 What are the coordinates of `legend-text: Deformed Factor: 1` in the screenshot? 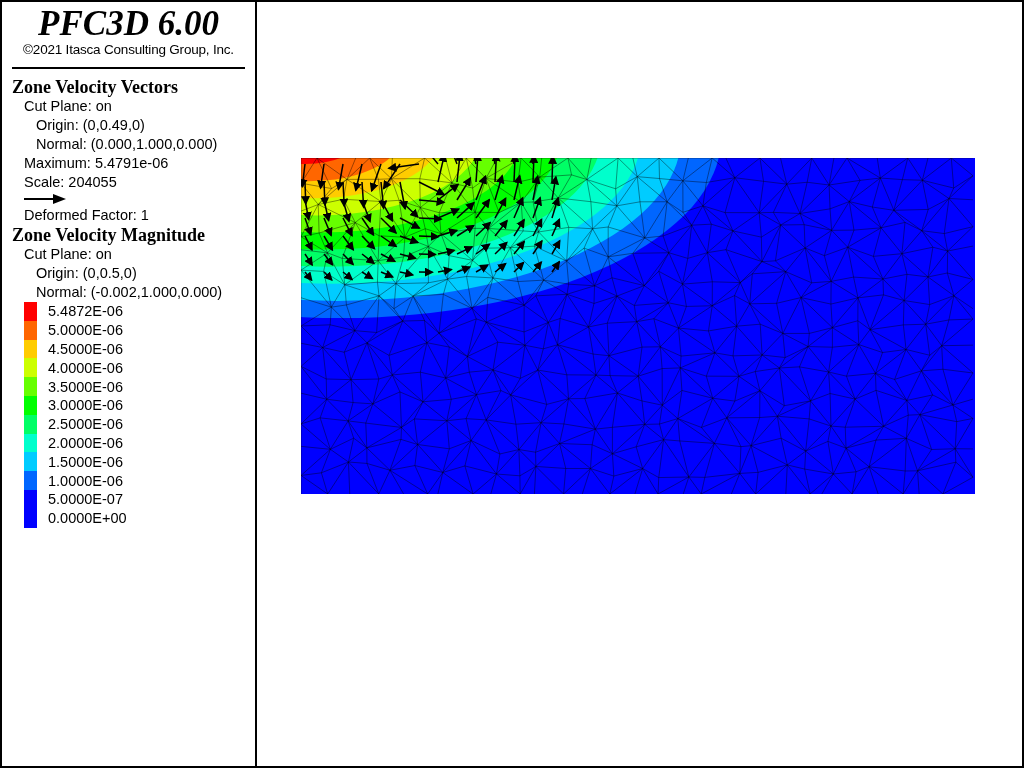 It's located at (86, 215).